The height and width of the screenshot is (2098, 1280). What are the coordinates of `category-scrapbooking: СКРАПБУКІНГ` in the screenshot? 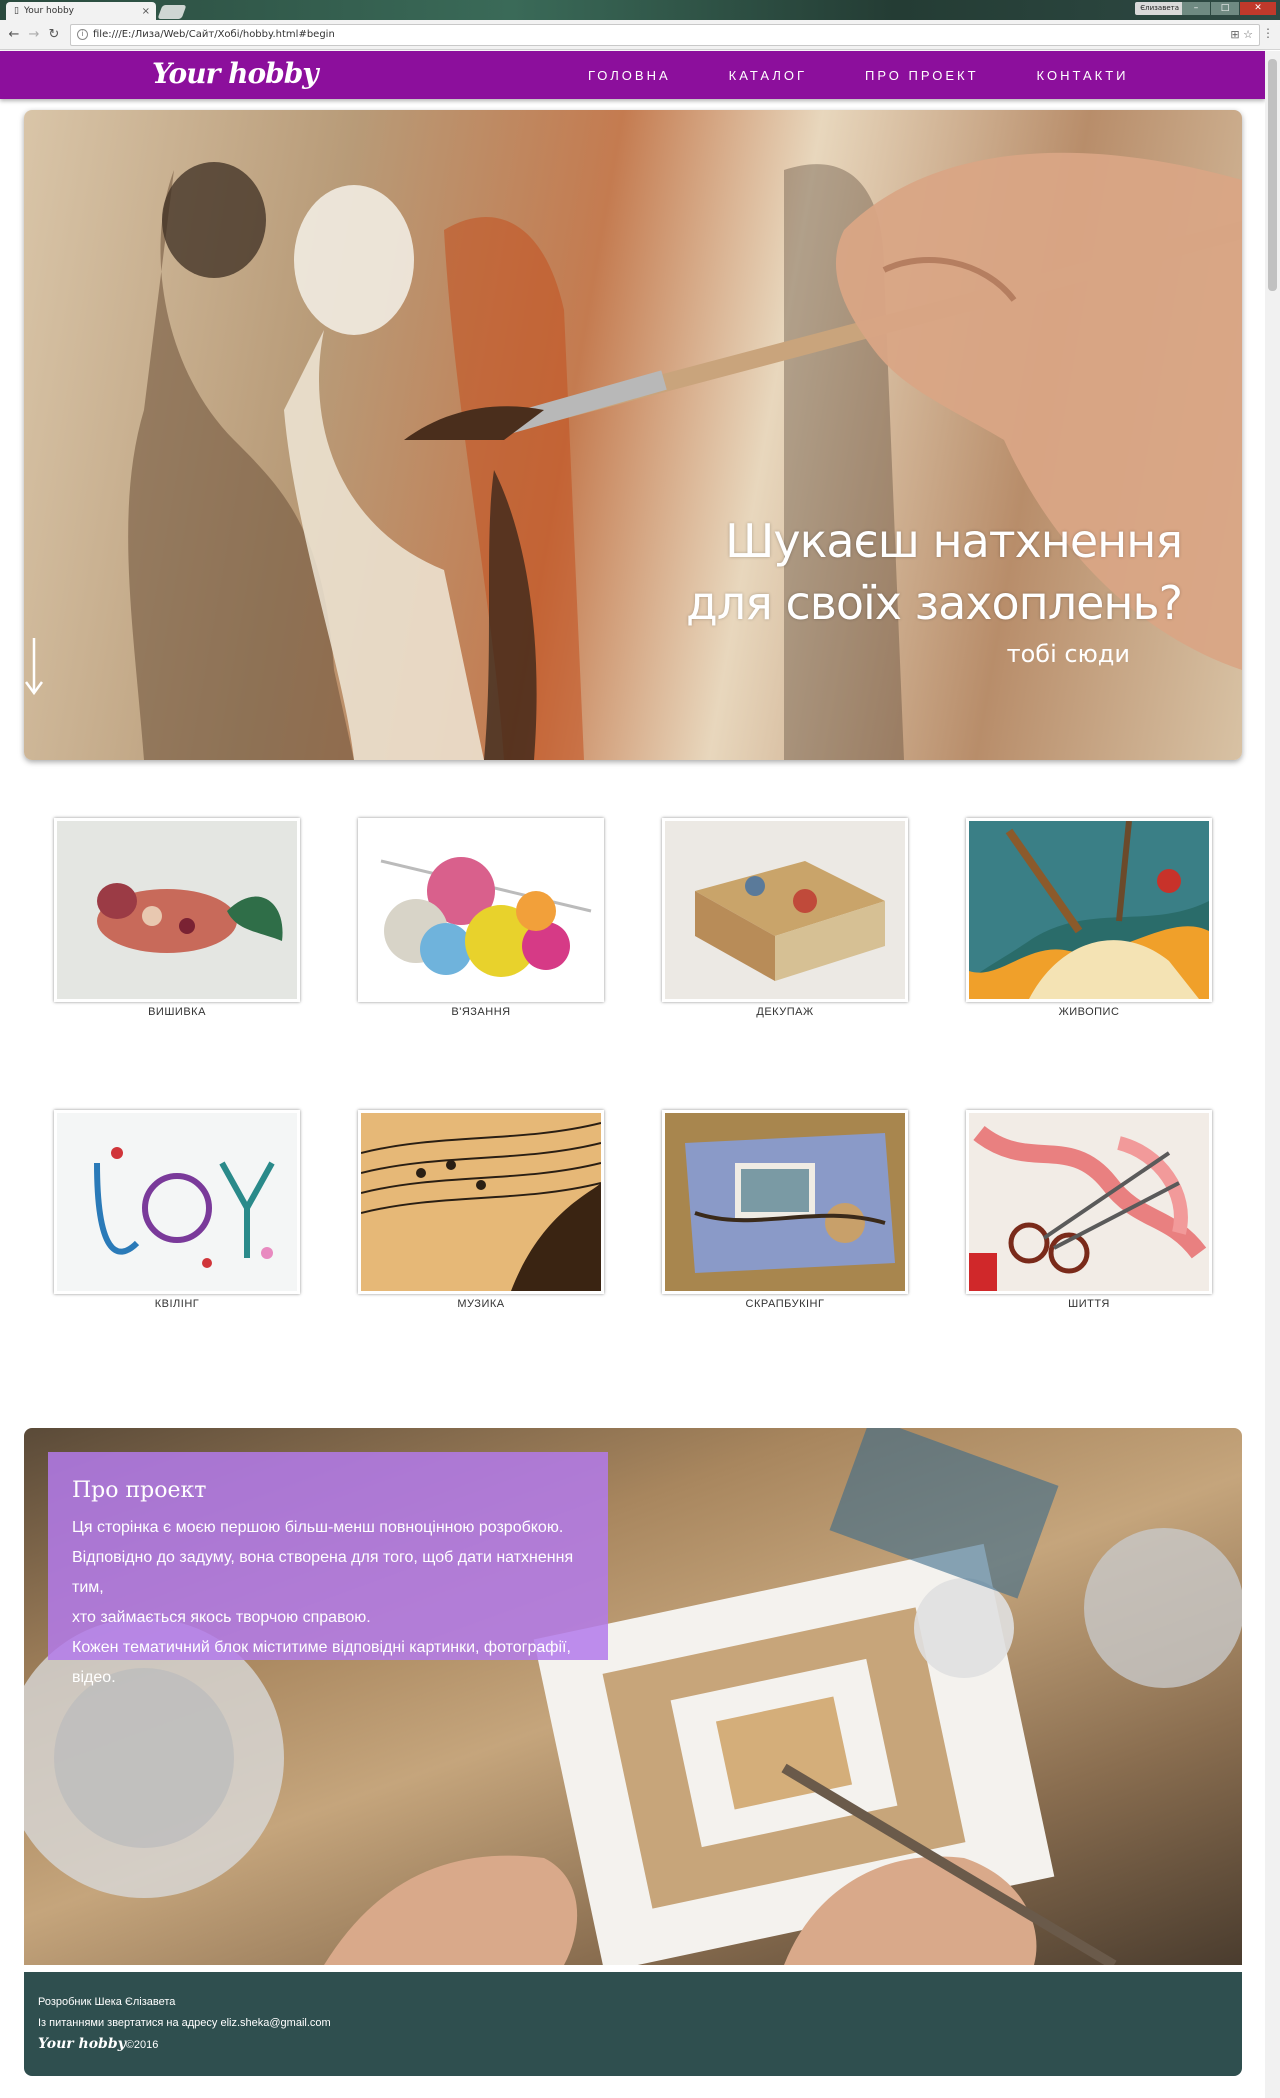 It's located at (785, 1210).